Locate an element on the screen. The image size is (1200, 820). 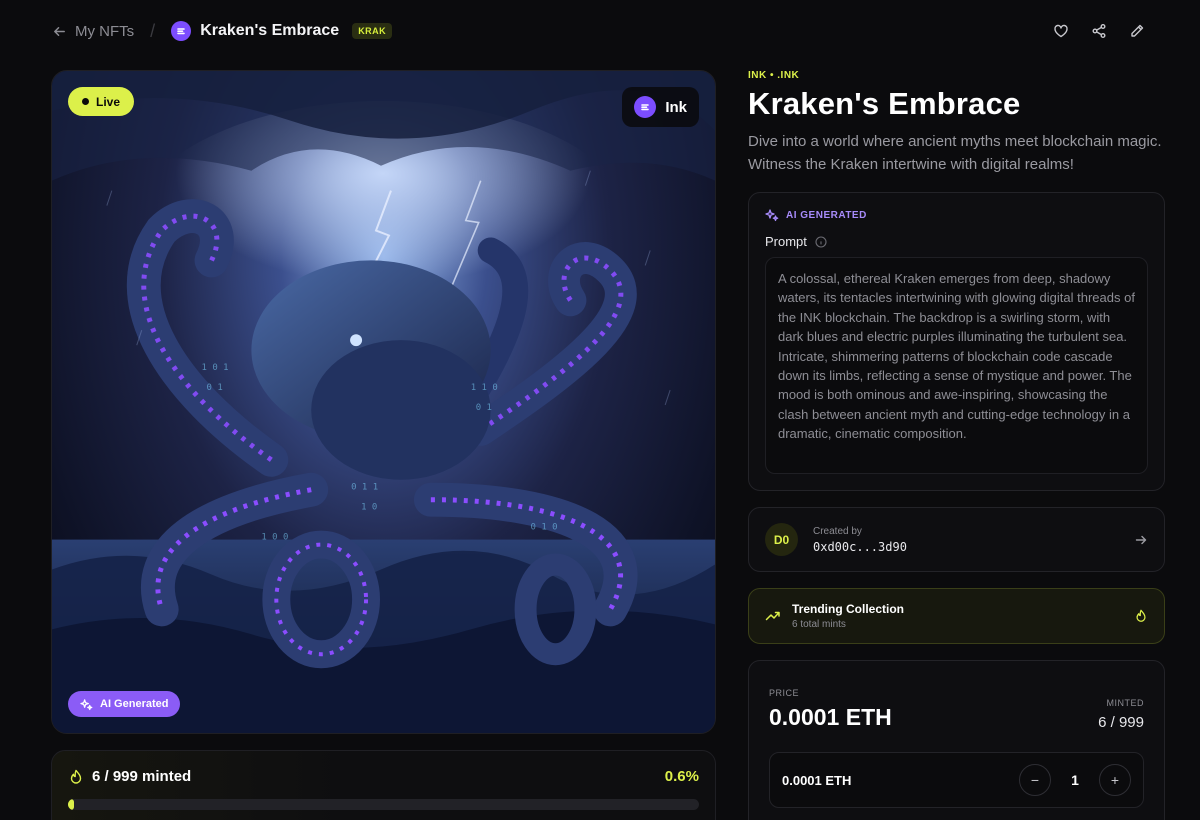
live-dot-icon is located at coordinates (85, 101).